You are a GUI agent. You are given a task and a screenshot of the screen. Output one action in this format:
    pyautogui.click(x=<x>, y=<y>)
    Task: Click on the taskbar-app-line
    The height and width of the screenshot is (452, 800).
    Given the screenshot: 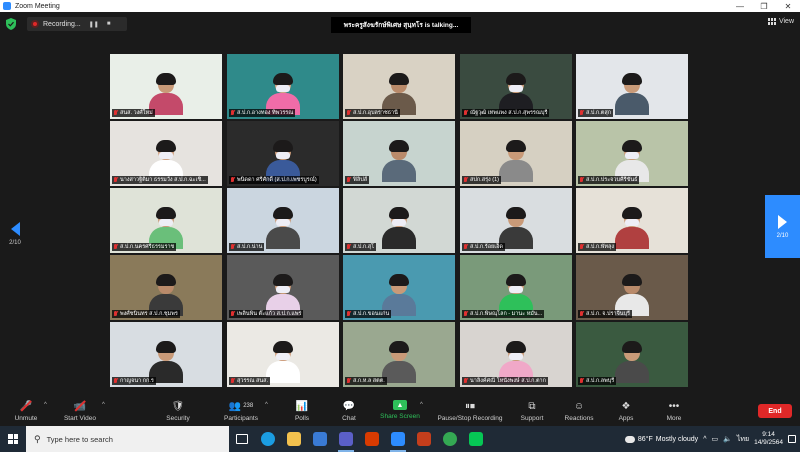 What is the action you would take?
    pyautogui.click(x=476, y=439)
    